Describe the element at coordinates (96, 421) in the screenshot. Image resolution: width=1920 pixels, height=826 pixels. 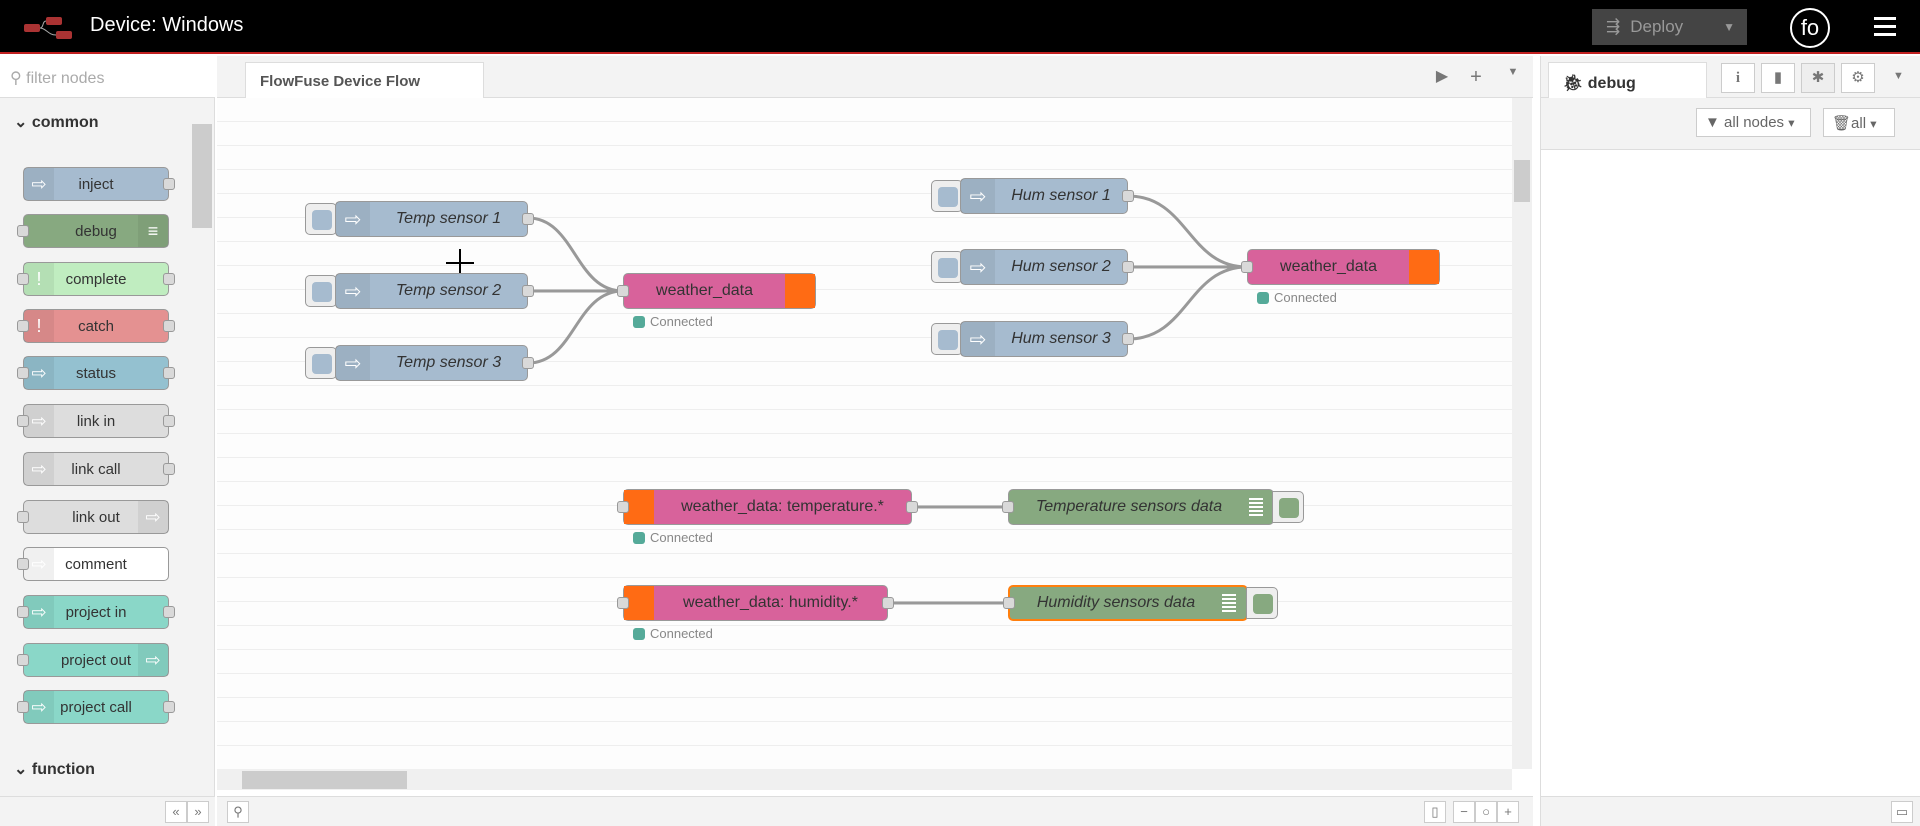
I see `palette-node-link-in: ⇨ link in` at that location.